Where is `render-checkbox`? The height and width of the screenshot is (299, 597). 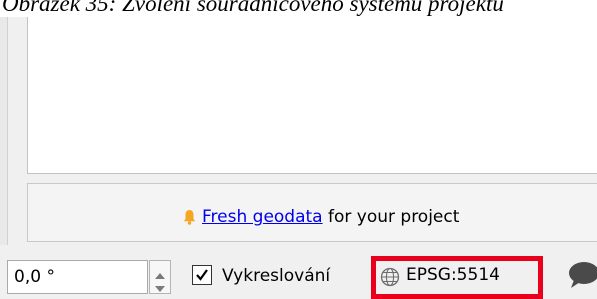
render-checkbox is located at coordinates (202, 275).